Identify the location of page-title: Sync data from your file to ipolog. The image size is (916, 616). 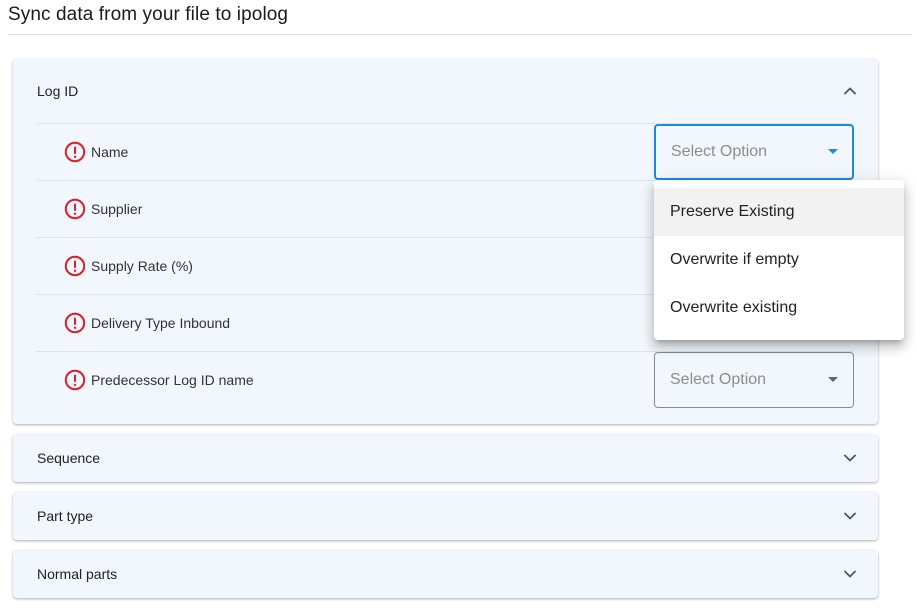
(148, 14).